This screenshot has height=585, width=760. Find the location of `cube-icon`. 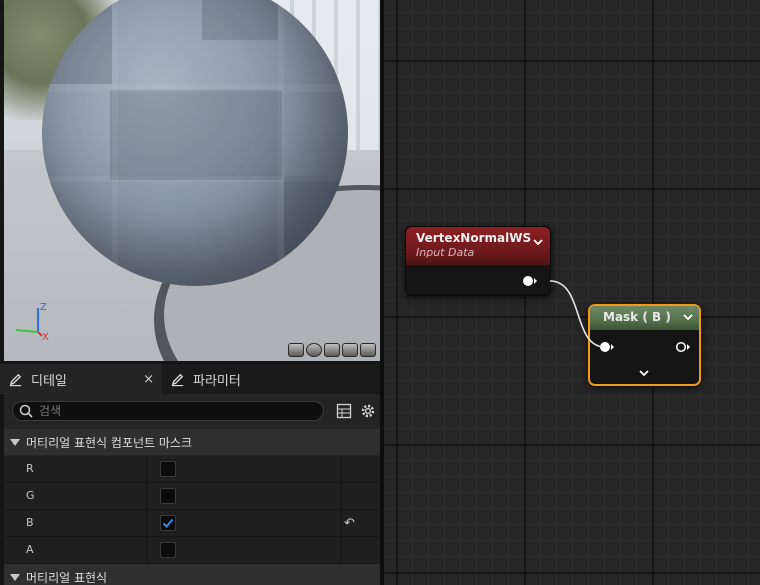

cube-icon is located at coordinates (350, 350).